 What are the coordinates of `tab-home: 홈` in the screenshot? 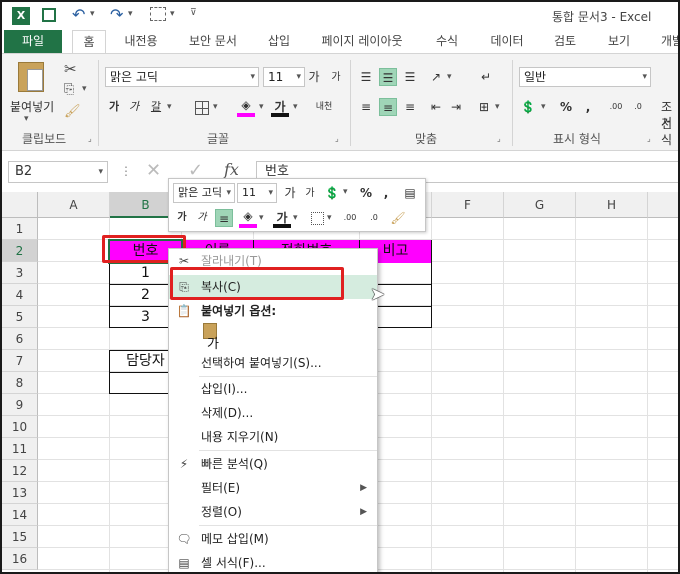 It's located at (89, 42).